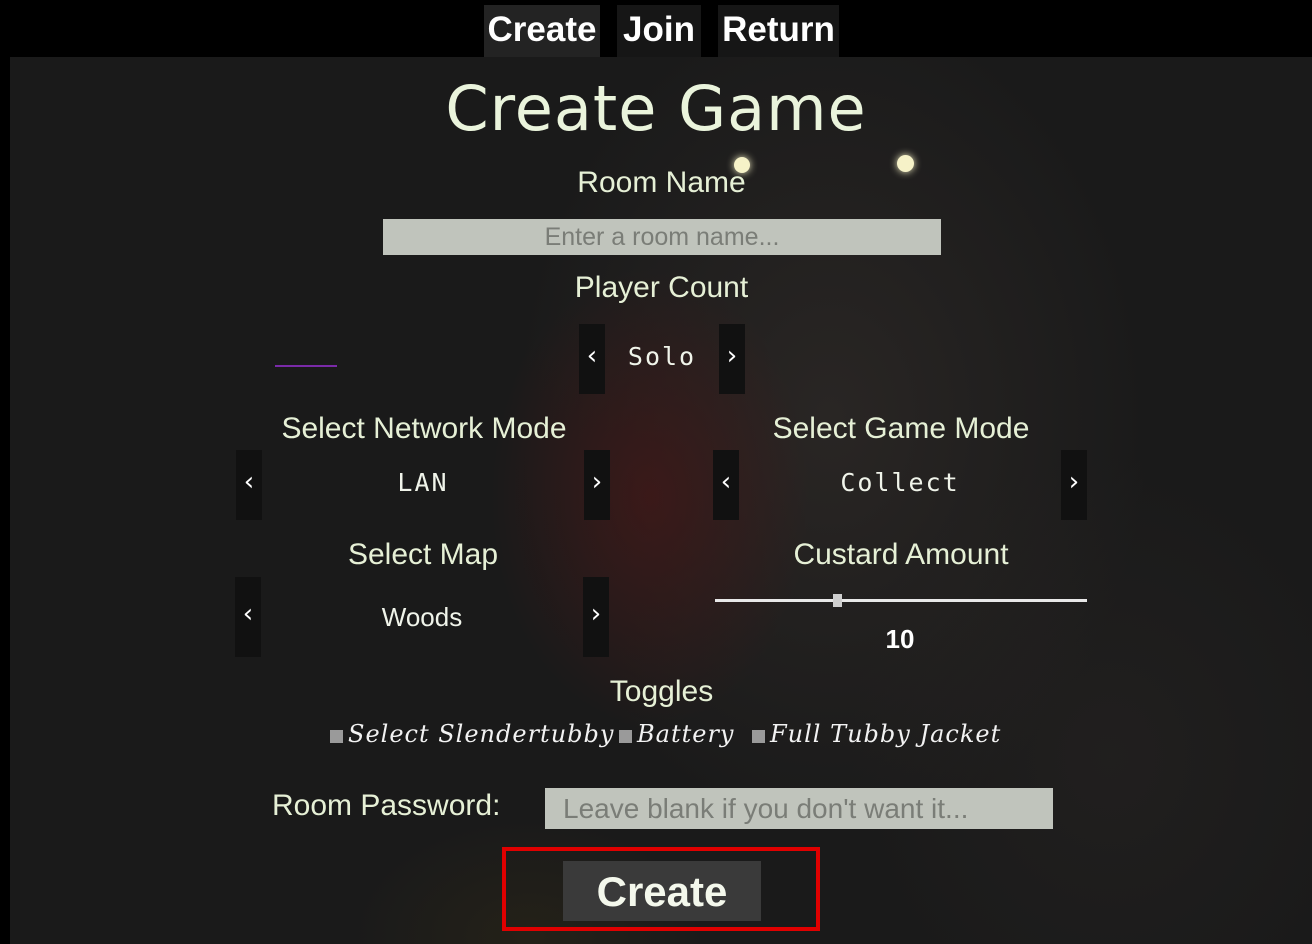 This screenshot has width=1312, height=944. What do you see at coordinates (306, 366) in the screenshot?
I see `purple-light-streak` at bounding box center [306, 366].